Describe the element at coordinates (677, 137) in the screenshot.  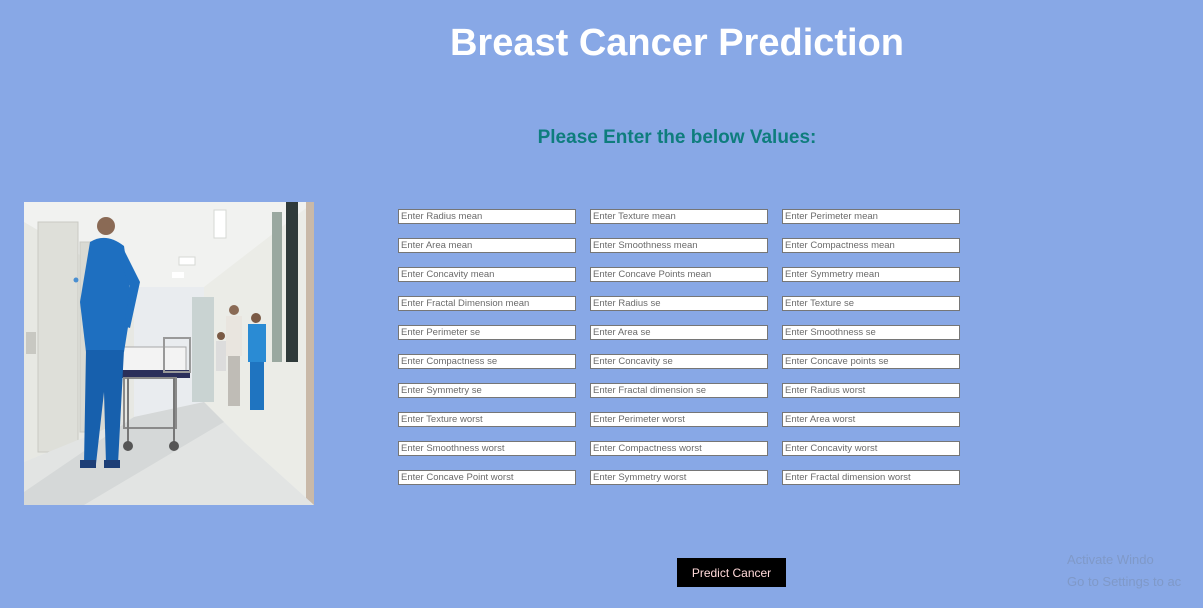
I see `form-instructions: Please Enter the below Values:` at that location.